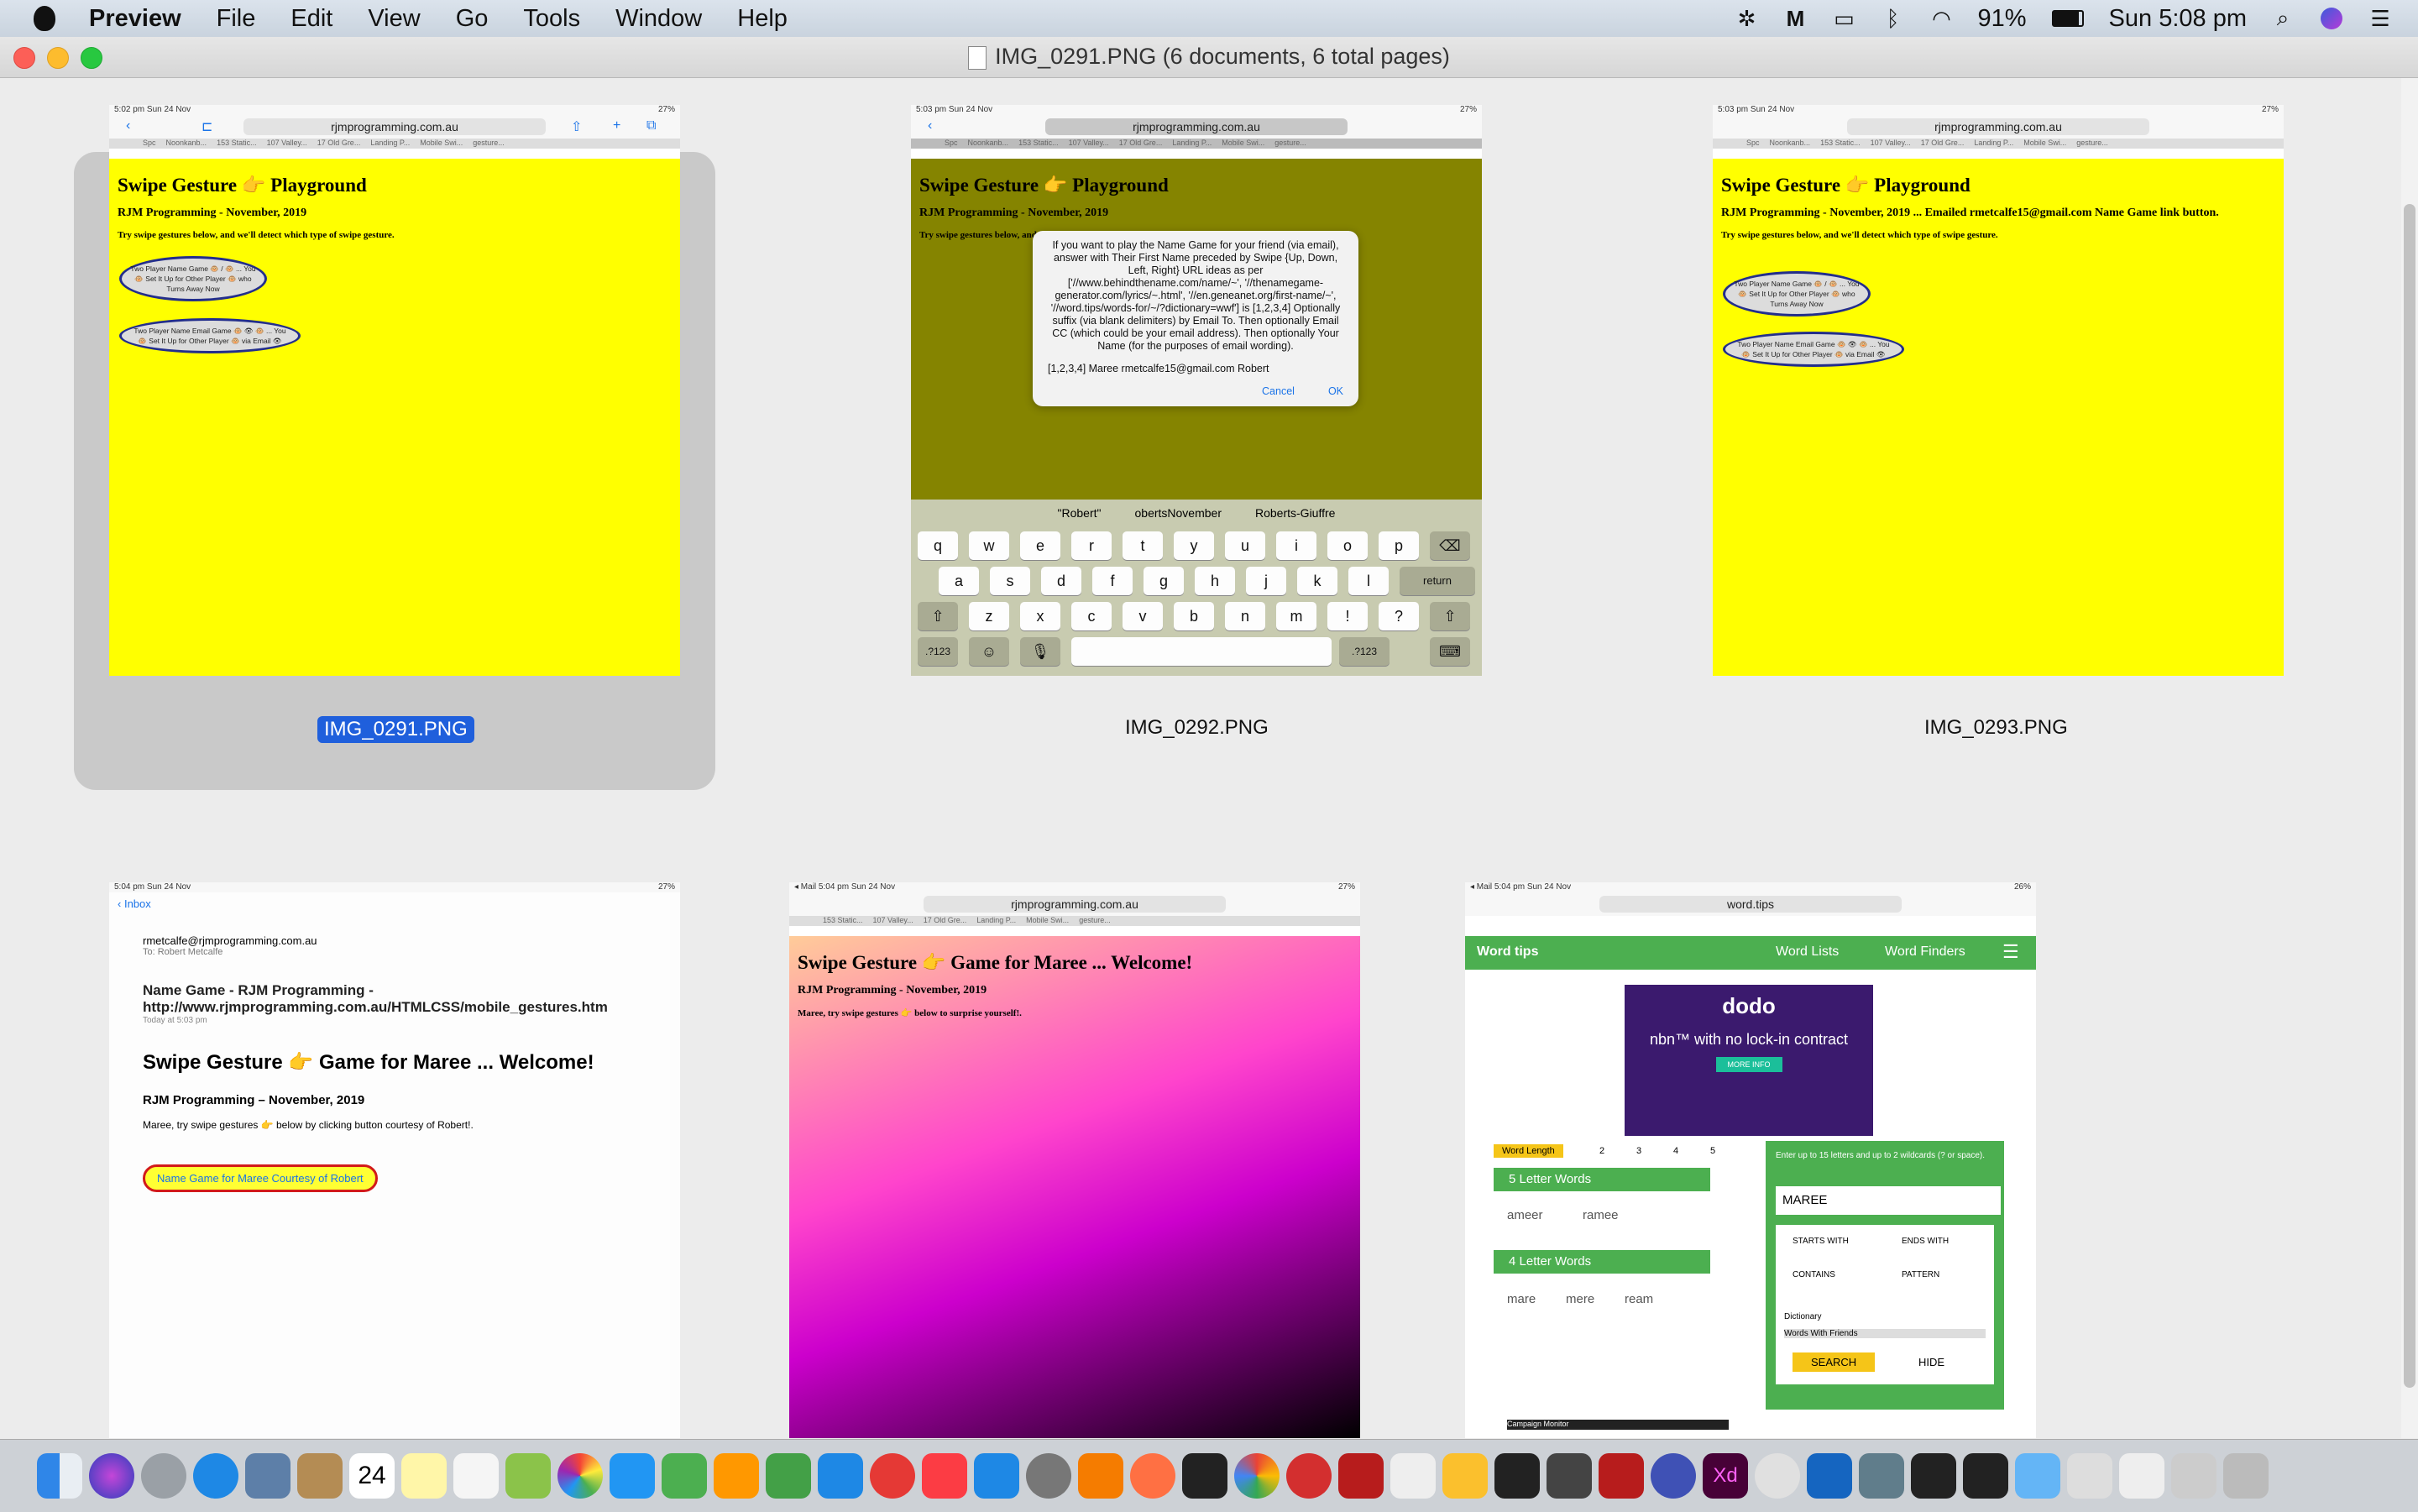 The height and width of the screenshot is (1512, 2418). I want to click on chrome-icon, so click(1257, 1476).